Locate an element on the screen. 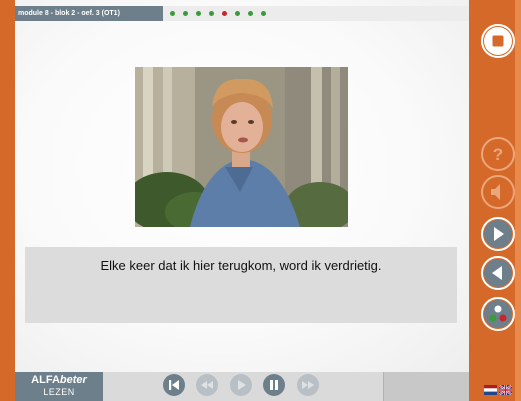 The image size is (521, 401). bottom-bar-right is located at coordinates (426, 386).